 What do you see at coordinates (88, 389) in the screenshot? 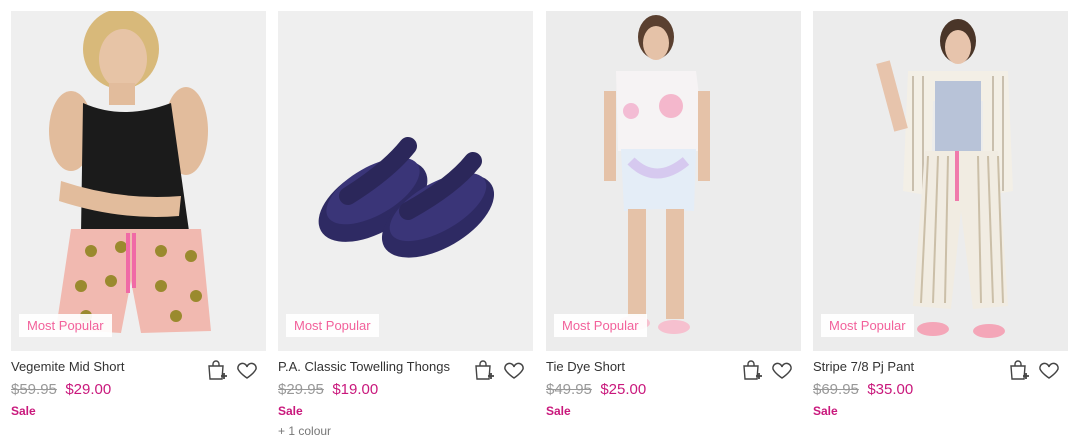
I see `sale-price: $29.00` at bounding box center [88, 389].